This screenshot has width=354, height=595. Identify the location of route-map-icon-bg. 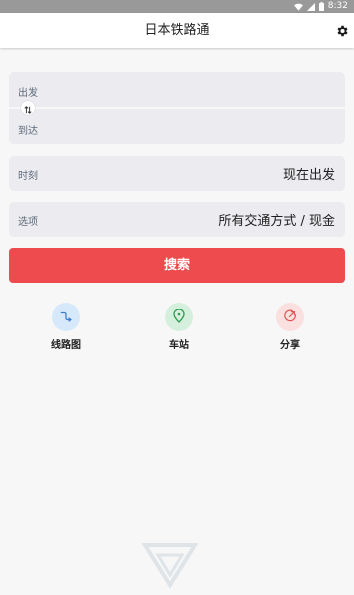
(66, 317).